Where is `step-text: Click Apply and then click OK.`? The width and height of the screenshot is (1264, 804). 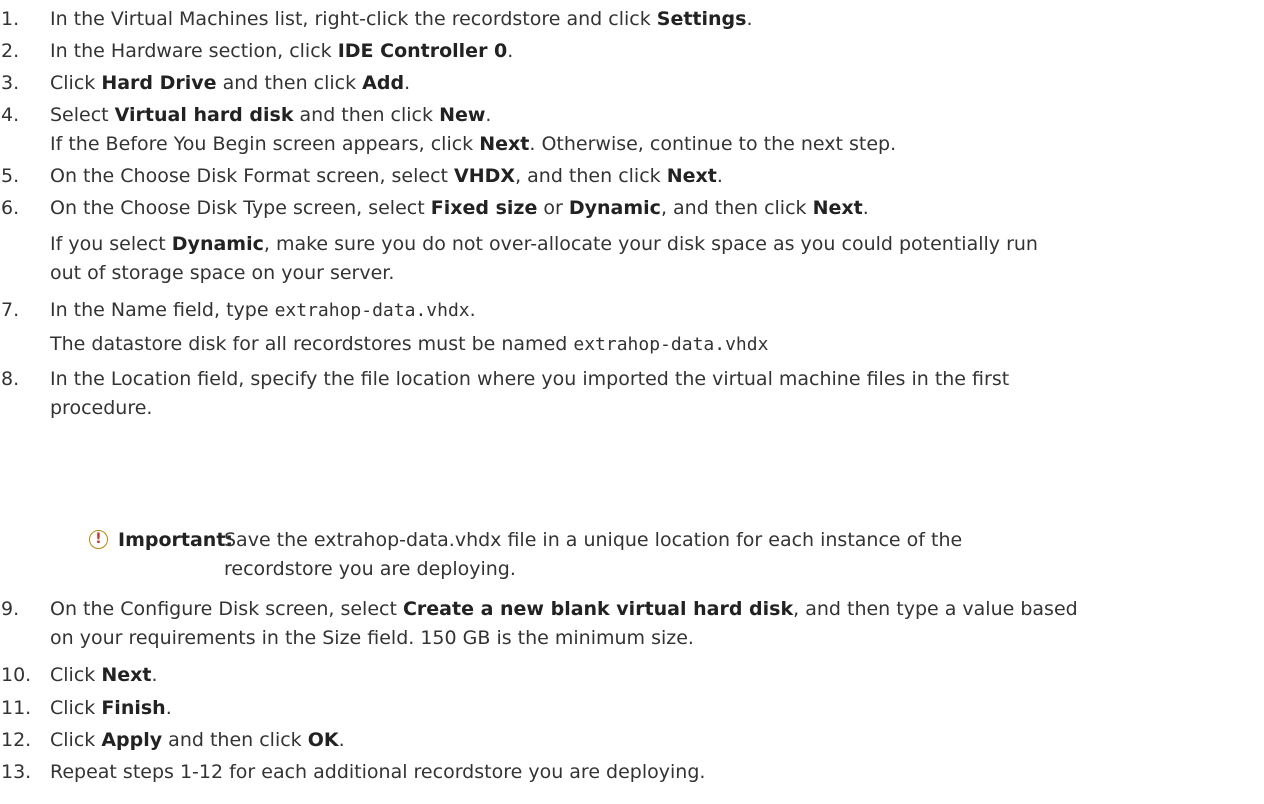
step-text: Click Apply and then click OK. is located at coordinates (197, 740).